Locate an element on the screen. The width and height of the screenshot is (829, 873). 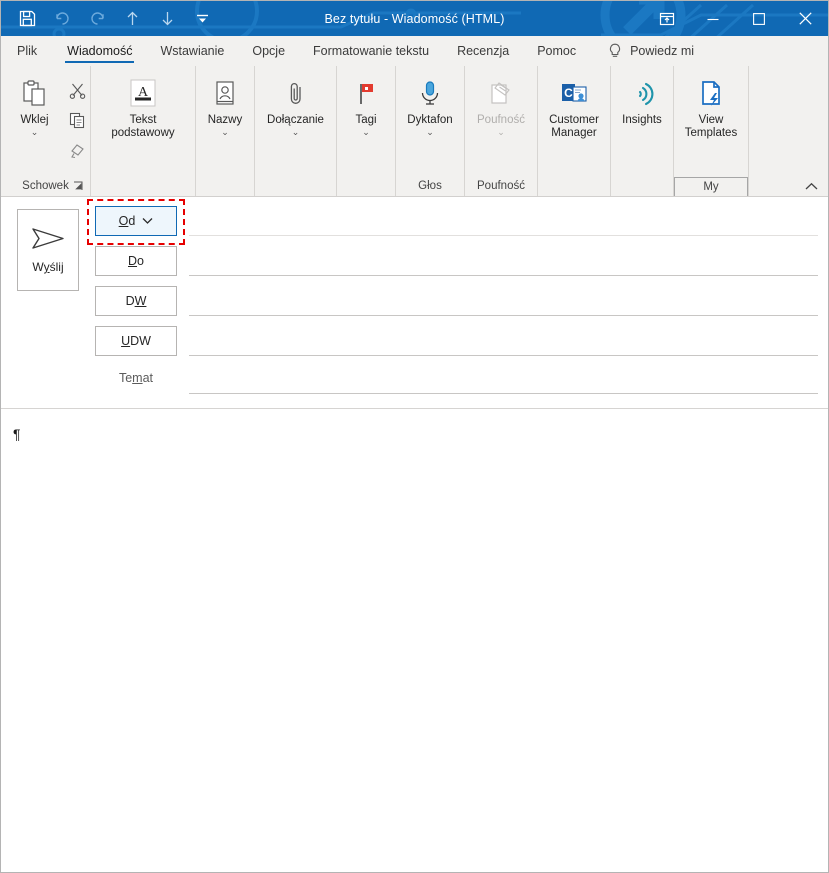
paperclip-icon is located at coordinates (296, 94).